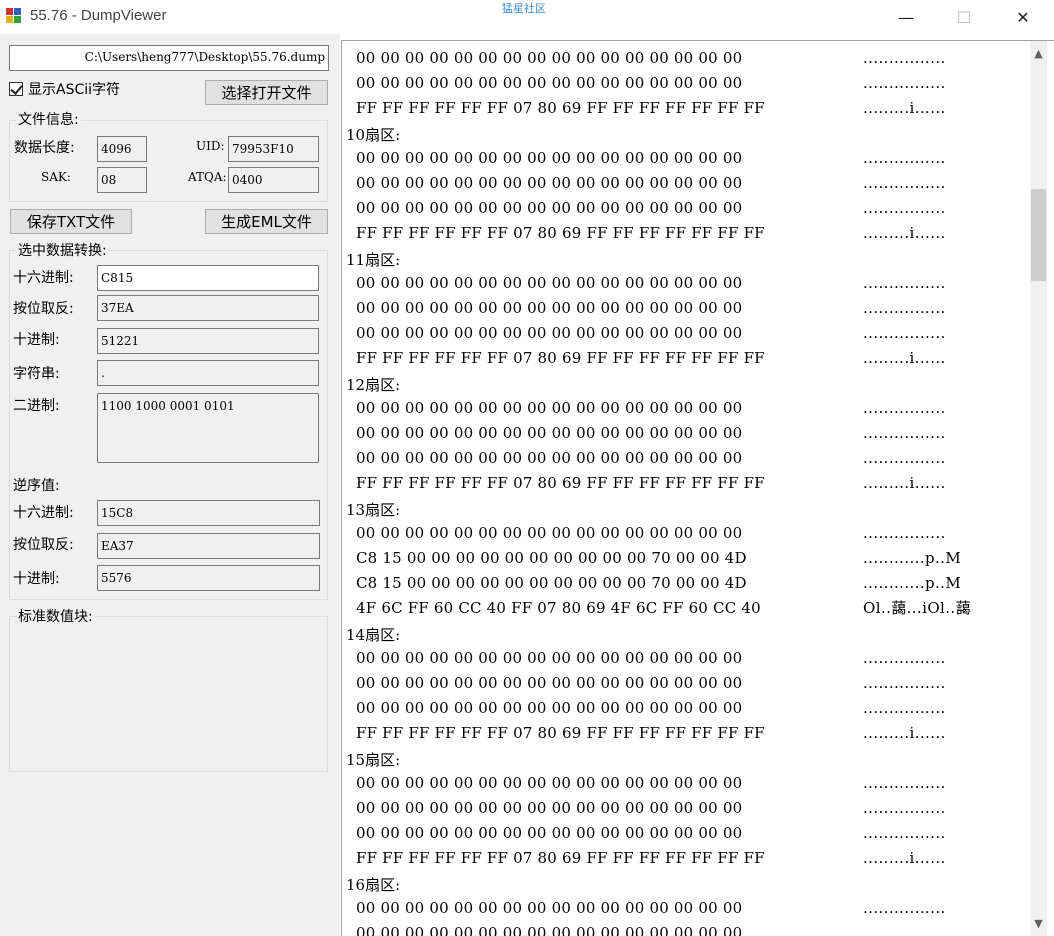 The width and height of the screenshot is (1054, 936). What do you see at coordinates (917, 608) in the screenshot?
I see `ascii-text: Ol..藹...iOl..藹` at bounding box center [917, 608].